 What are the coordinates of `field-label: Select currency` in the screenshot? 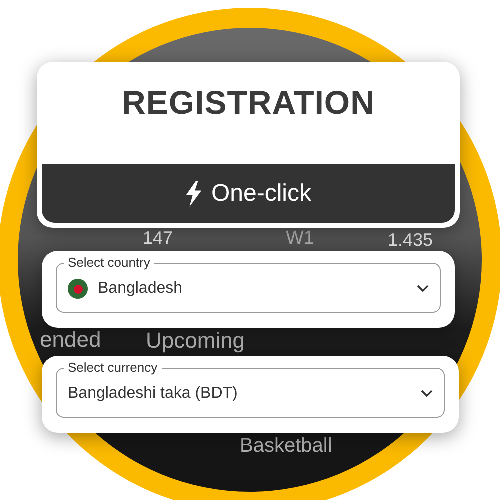 It's located at (113, 368).